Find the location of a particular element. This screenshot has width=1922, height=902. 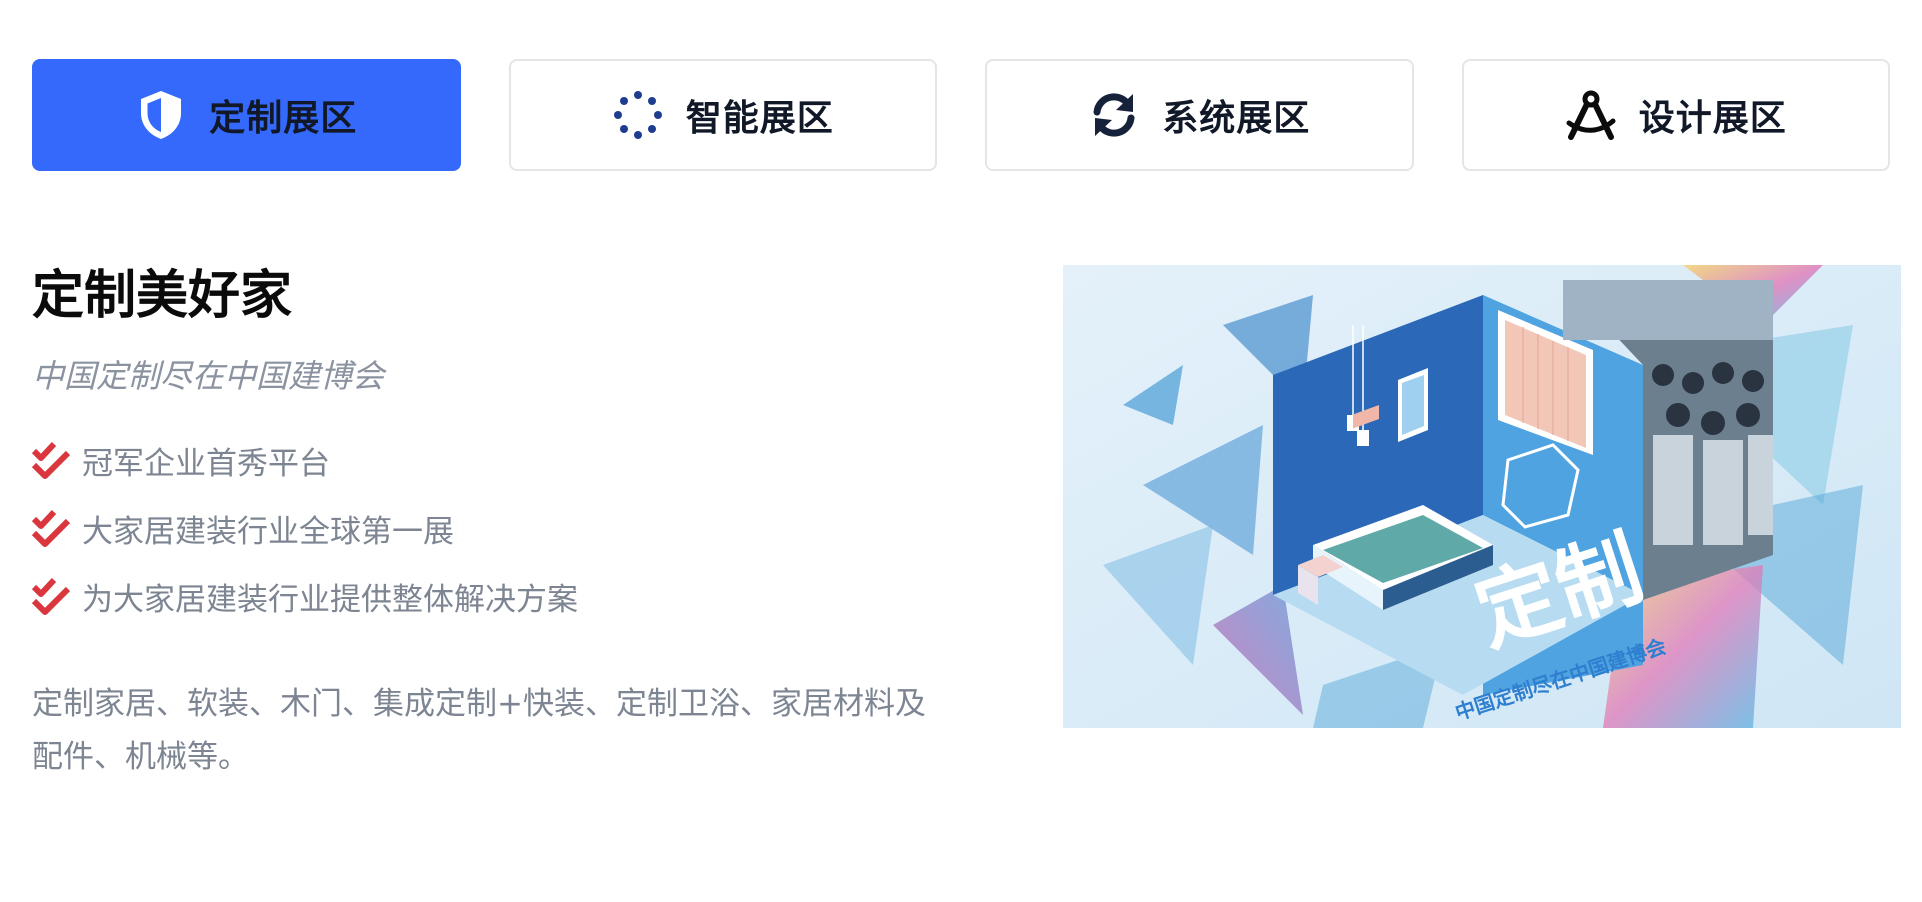

tab-custom-zone: 定制展区 is located at coordinates (246, 115).